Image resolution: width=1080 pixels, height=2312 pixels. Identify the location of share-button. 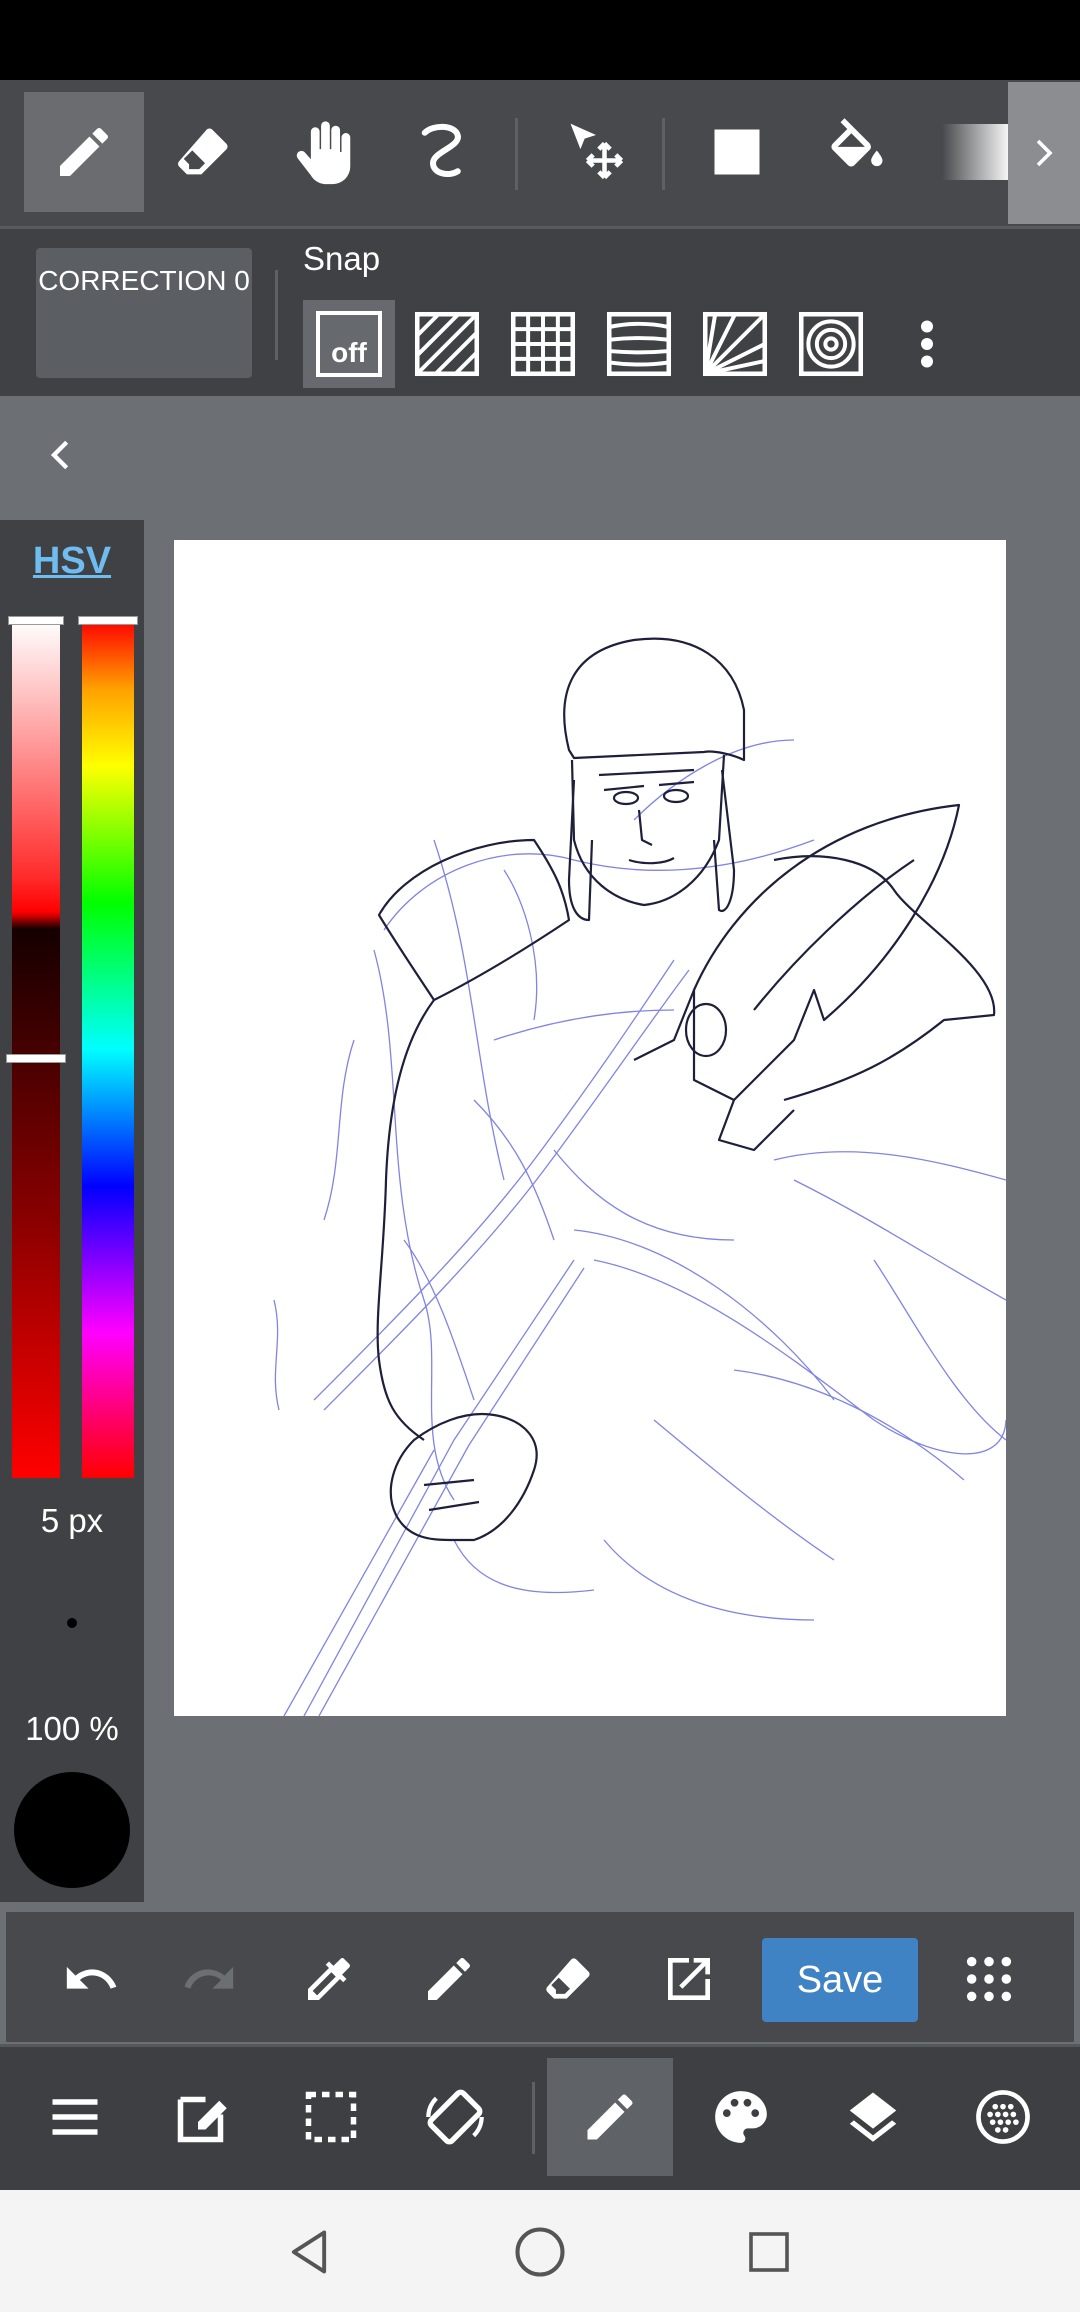
(689, 1979).